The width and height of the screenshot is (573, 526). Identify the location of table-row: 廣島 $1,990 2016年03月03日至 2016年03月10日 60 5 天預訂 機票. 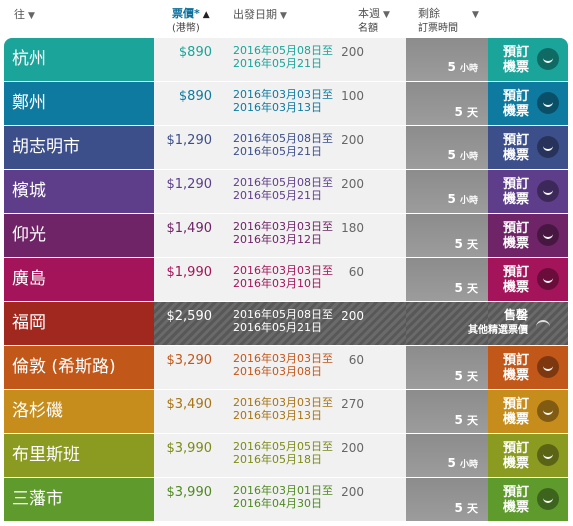
(286, 280).